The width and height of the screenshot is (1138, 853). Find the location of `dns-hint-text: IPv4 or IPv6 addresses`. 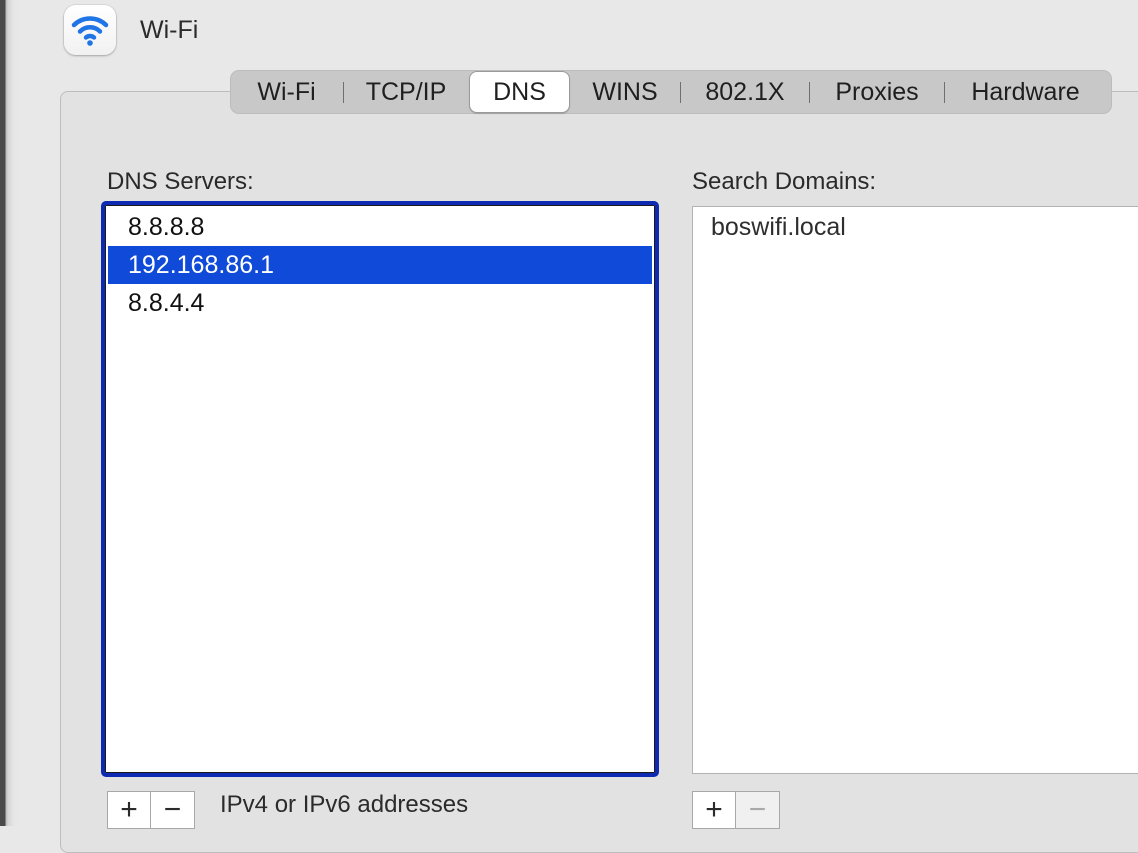

dns-hint-text: IPv4 or IPv6 addresses is located at coordinates (344, 804).